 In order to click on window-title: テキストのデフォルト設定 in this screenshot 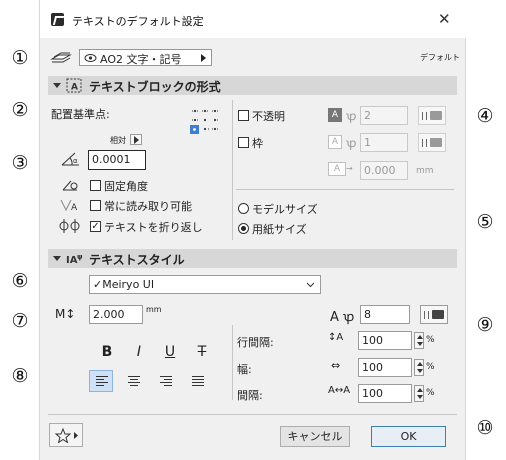, I will do `click(138, 21)`.